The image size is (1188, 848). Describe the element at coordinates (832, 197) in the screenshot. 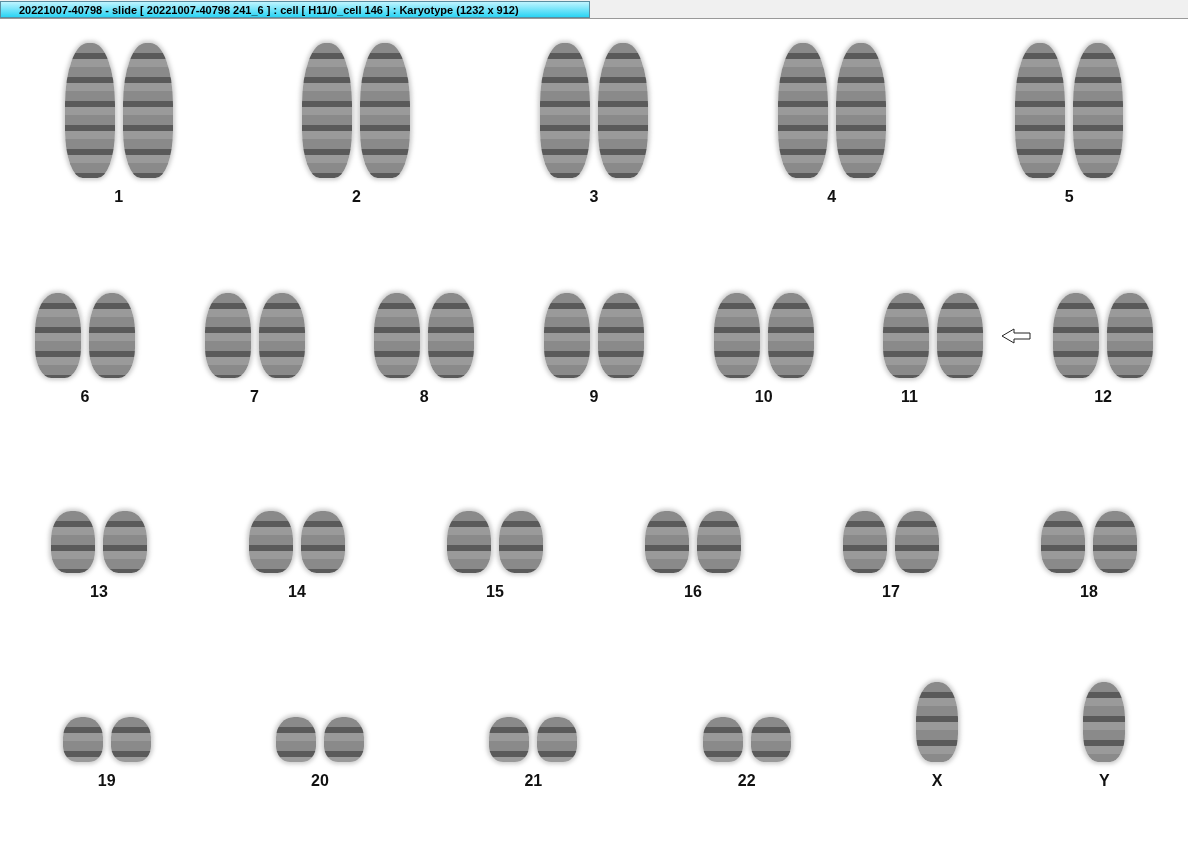

I see `chromosome-label: 4` at that location.